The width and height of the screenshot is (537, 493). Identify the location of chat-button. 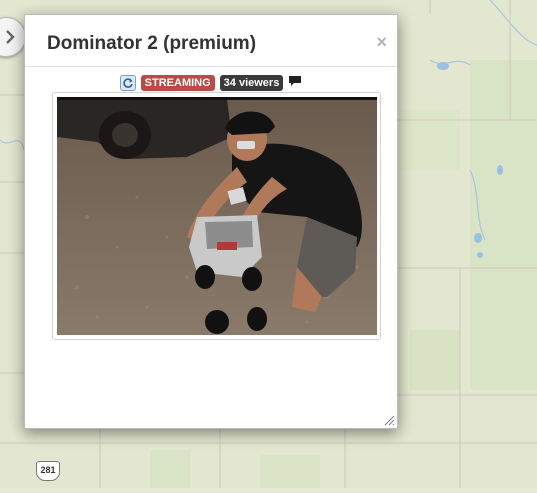
(295, 83).